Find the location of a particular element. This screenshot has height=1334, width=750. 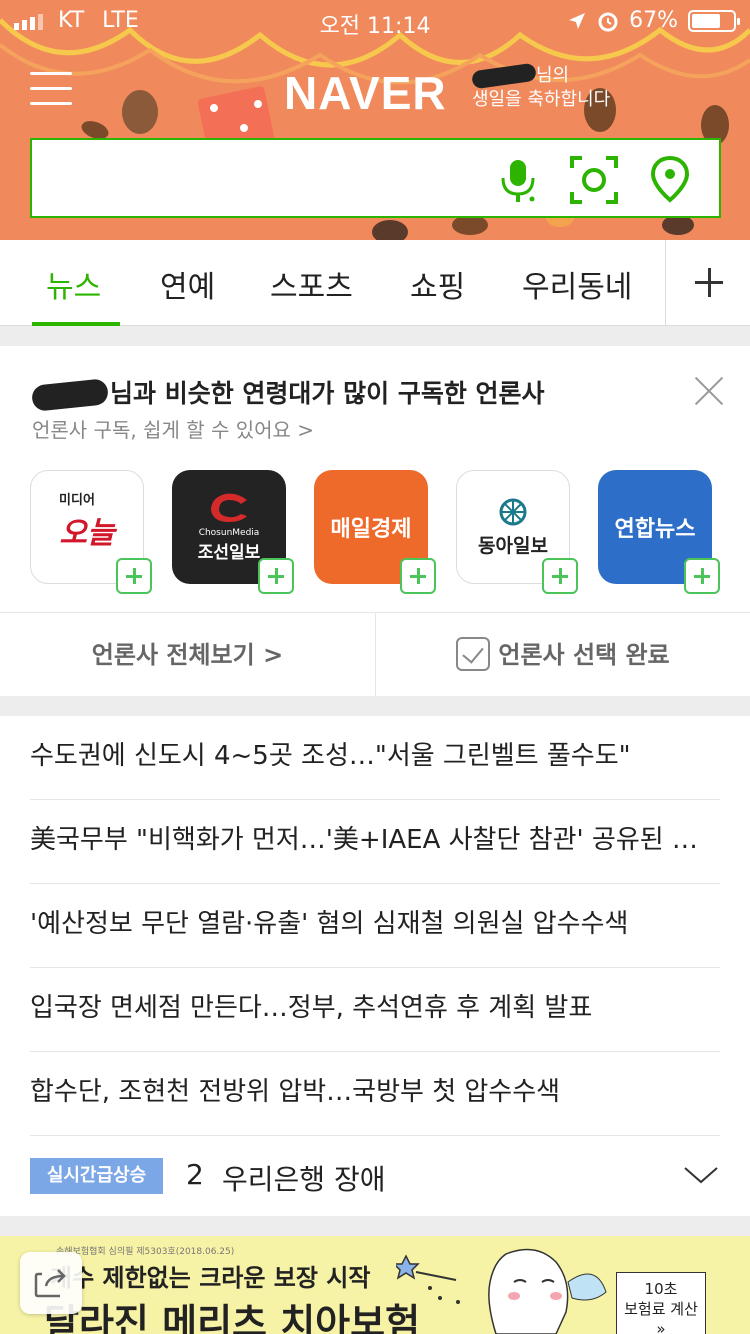

location-pin-icon is located at coordinates (670, 180).